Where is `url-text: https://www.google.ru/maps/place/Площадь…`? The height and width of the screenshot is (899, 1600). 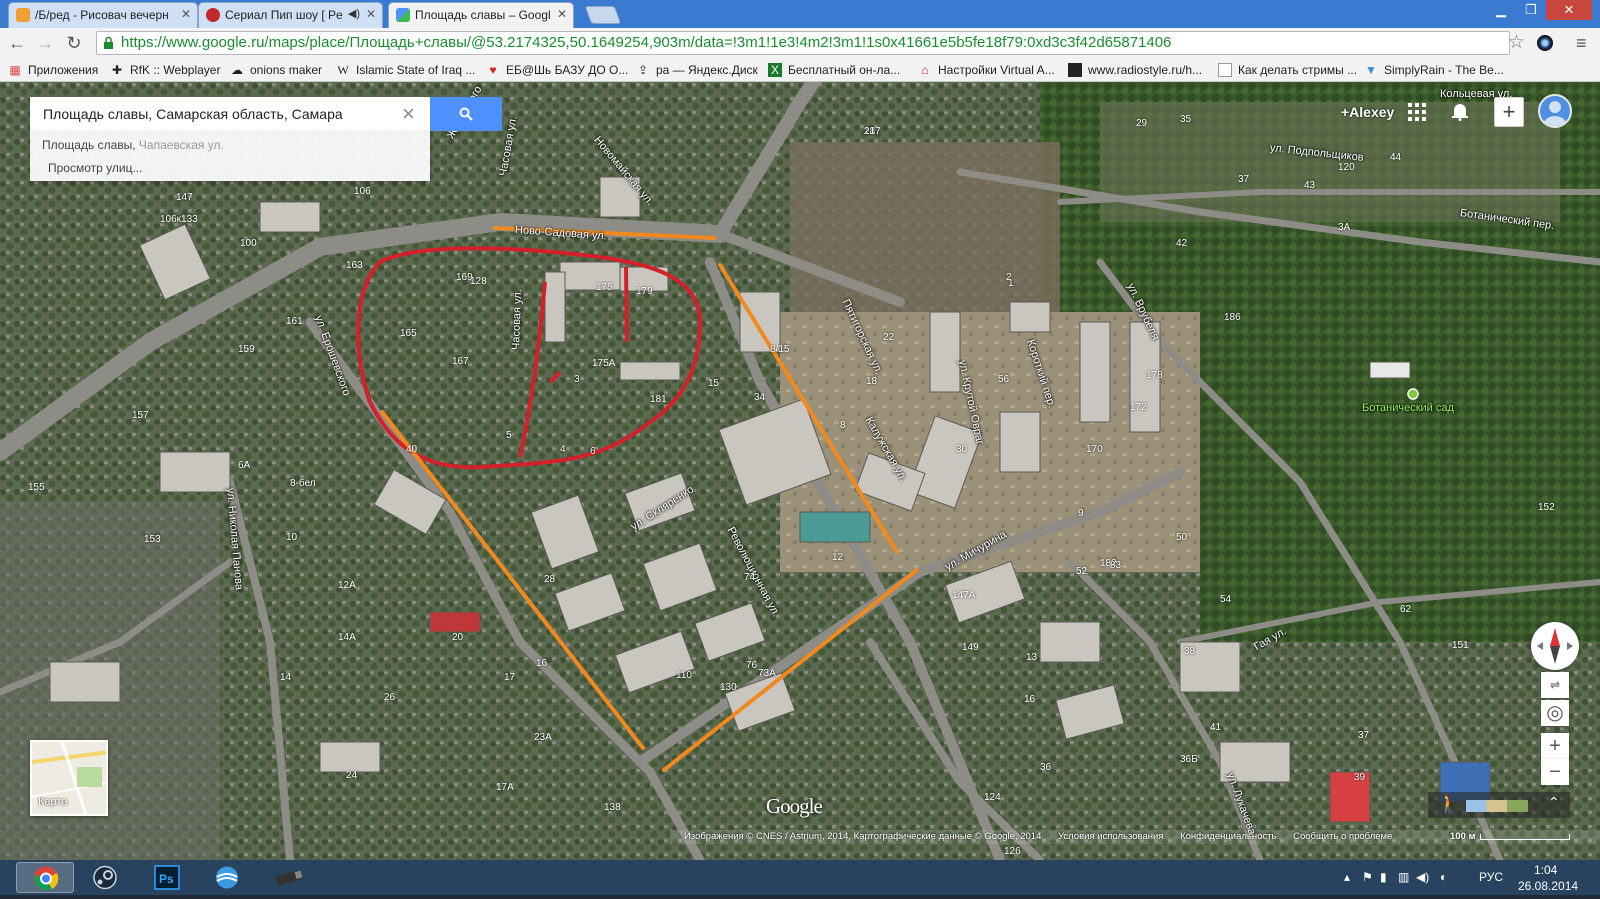
url-text: https://www.google.ru/maps/place/Площадь… is located at coordinates (646, 42).